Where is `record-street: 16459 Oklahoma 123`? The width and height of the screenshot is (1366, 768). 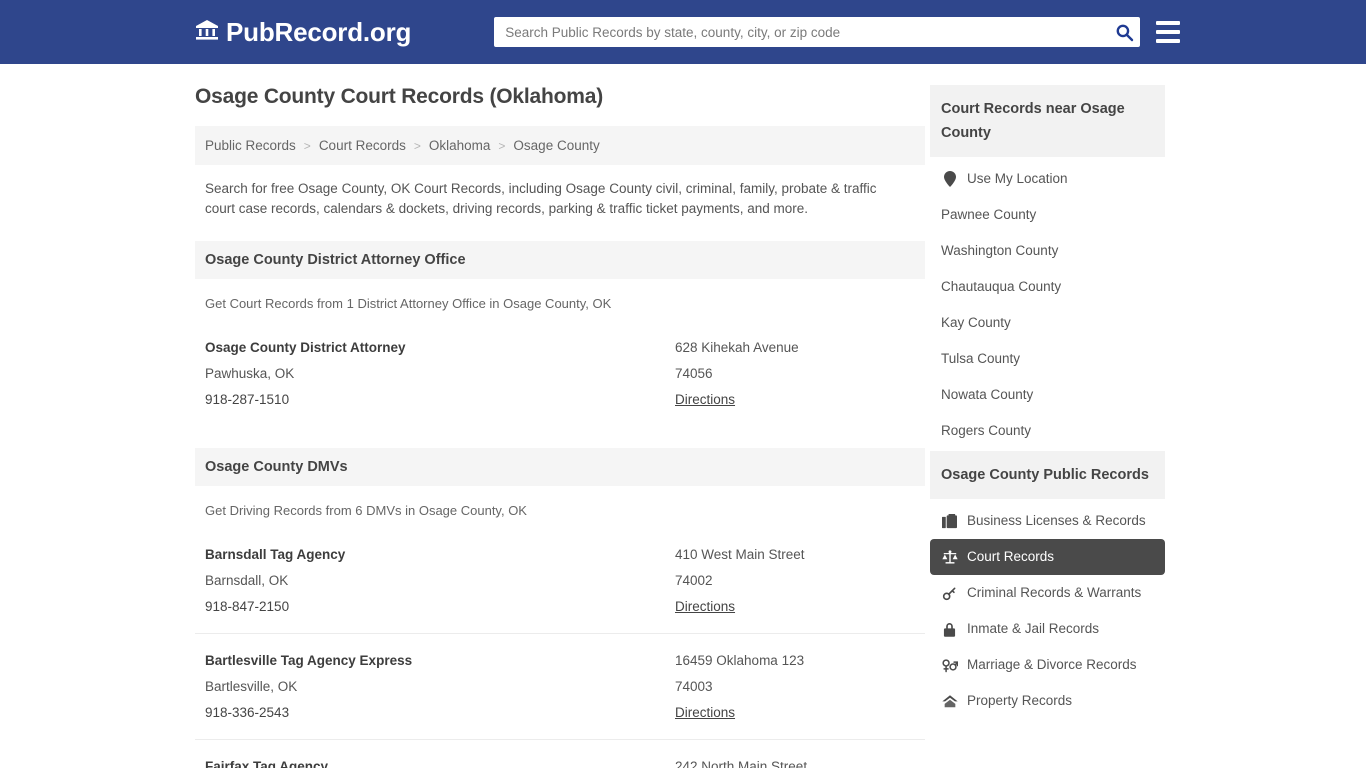 record-street: 16459 Oklahoma 123 is located at coordinates (740, 660).